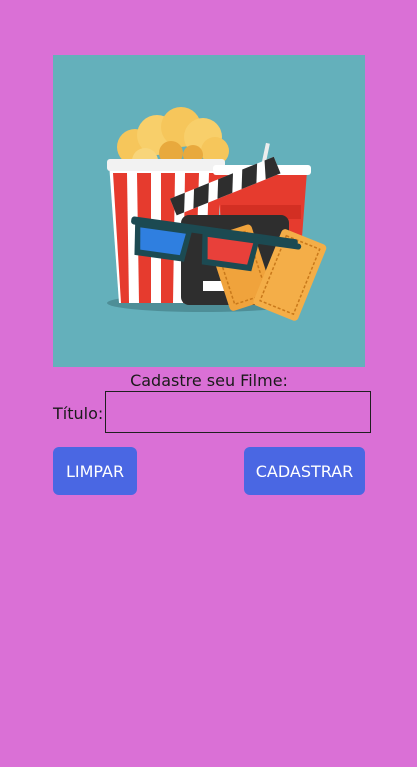 The width and height of the screenshot is (417, 767). I want to click on form-heading: Cadastre seu Filme:, so click(209, 380).